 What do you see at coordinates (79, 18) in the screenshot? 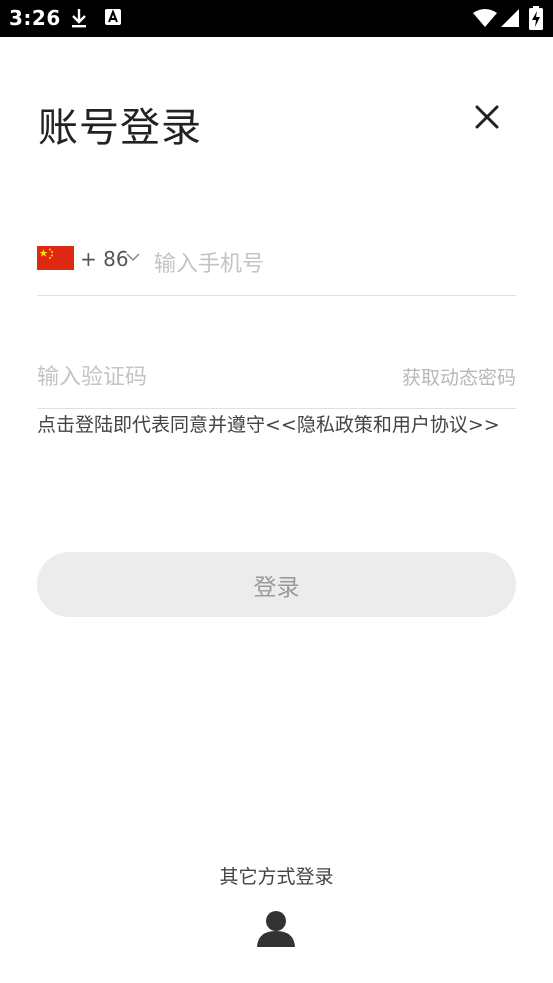
I see `download-icon` at bounding box center [79, 18].